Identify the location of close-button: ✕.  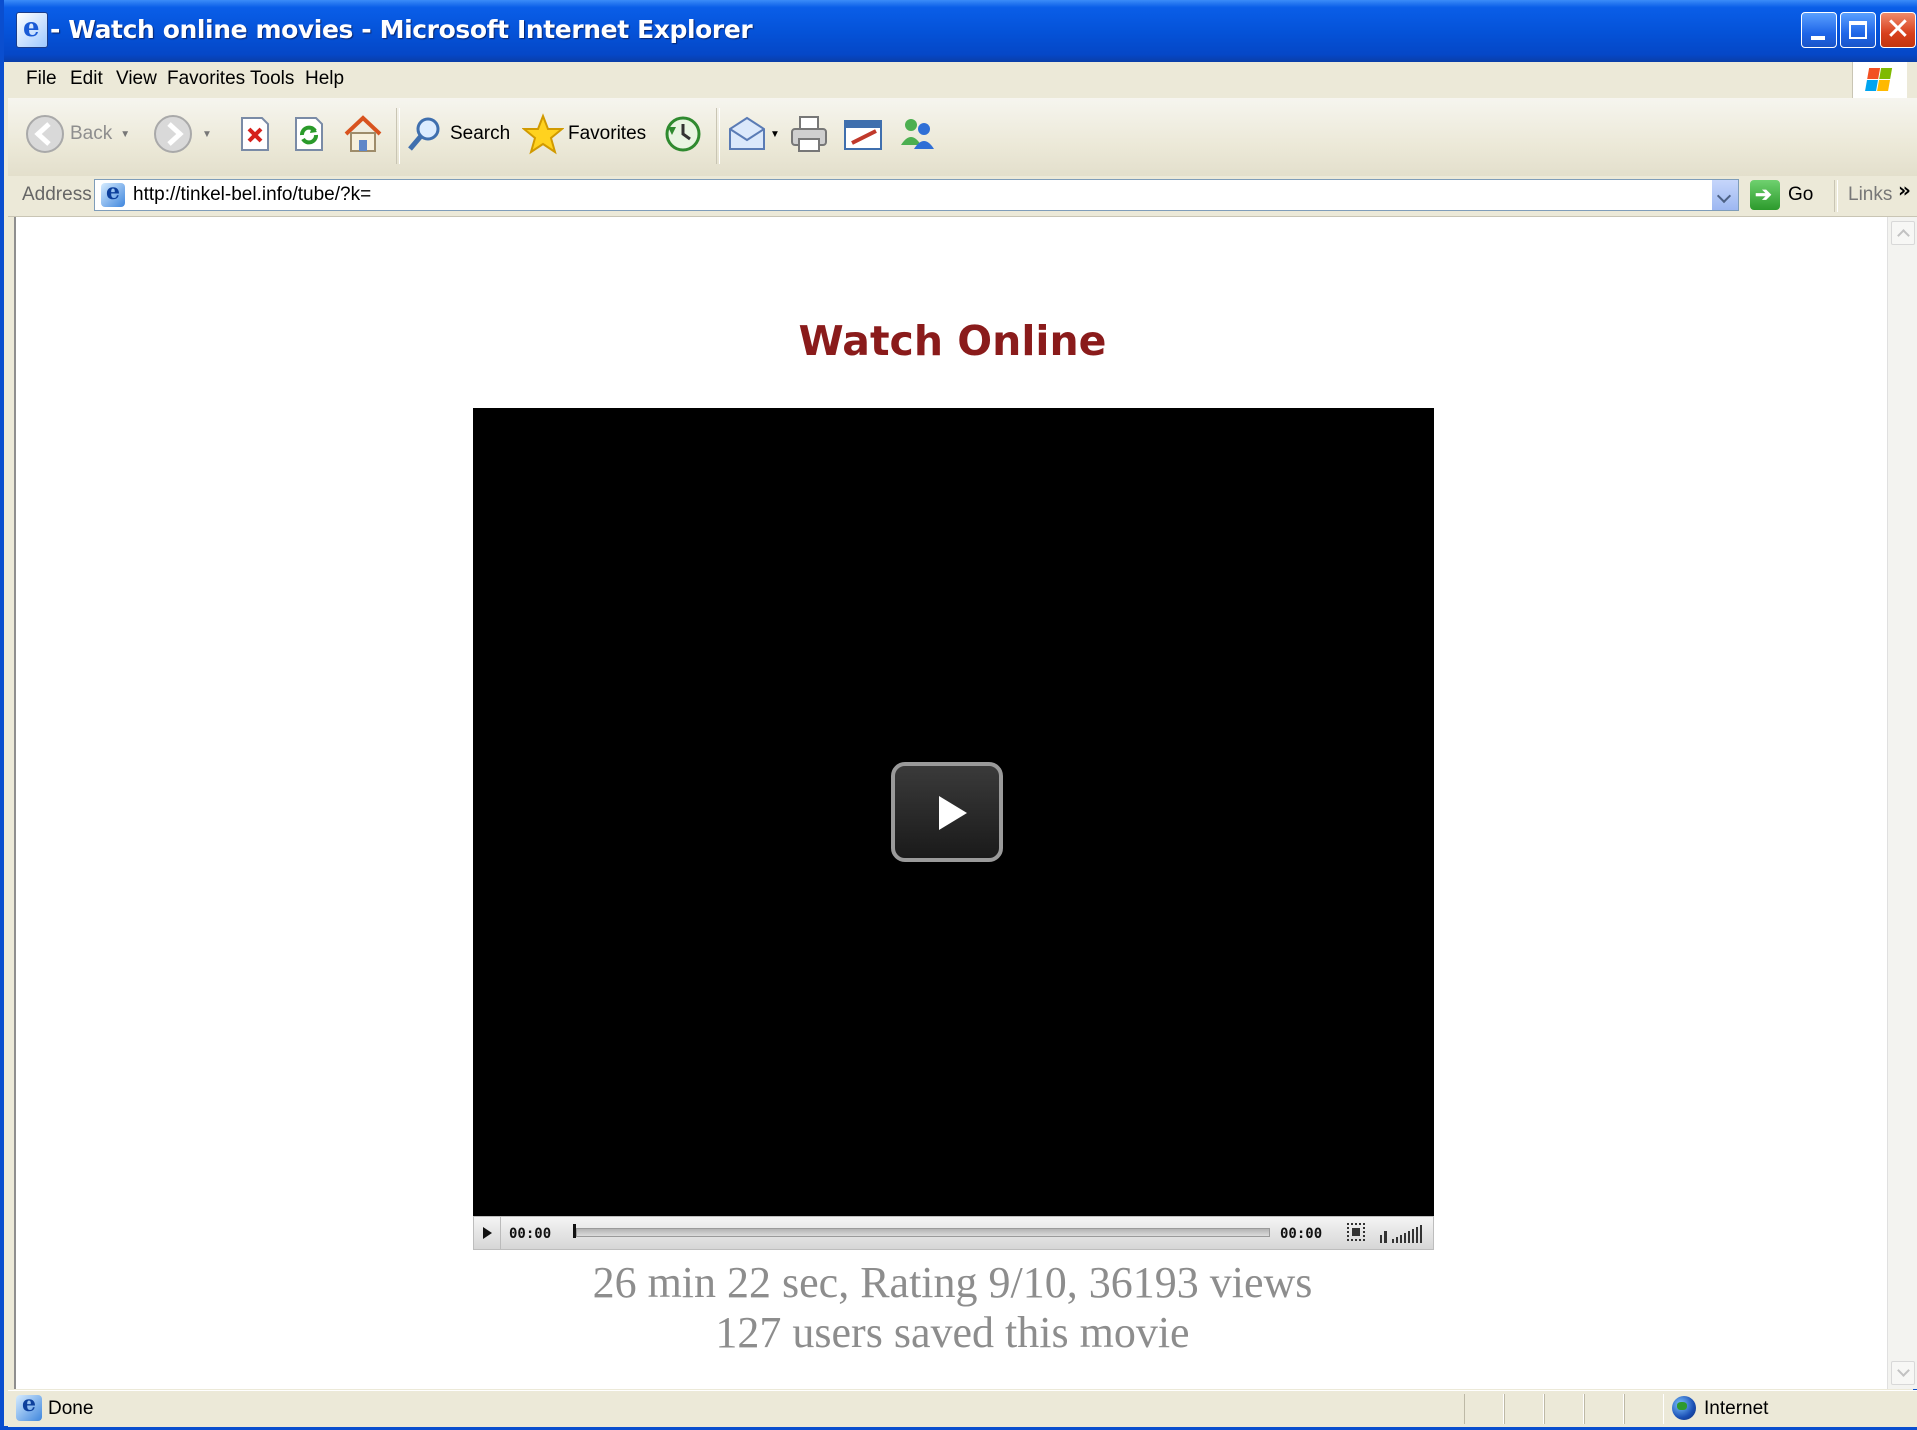
(1898, 30).